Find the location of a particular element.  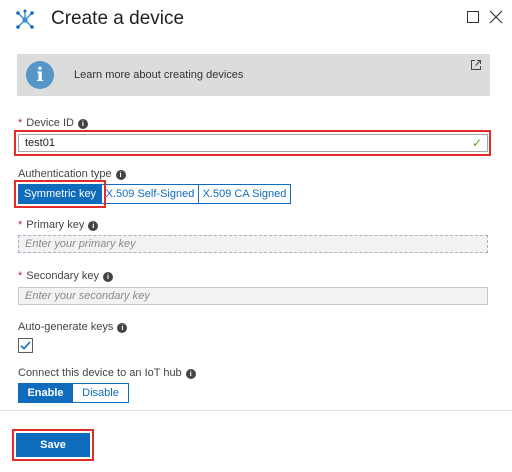

connect-hub-label: Connect this device to an IoT hub i is located at coordinates (107, 373).